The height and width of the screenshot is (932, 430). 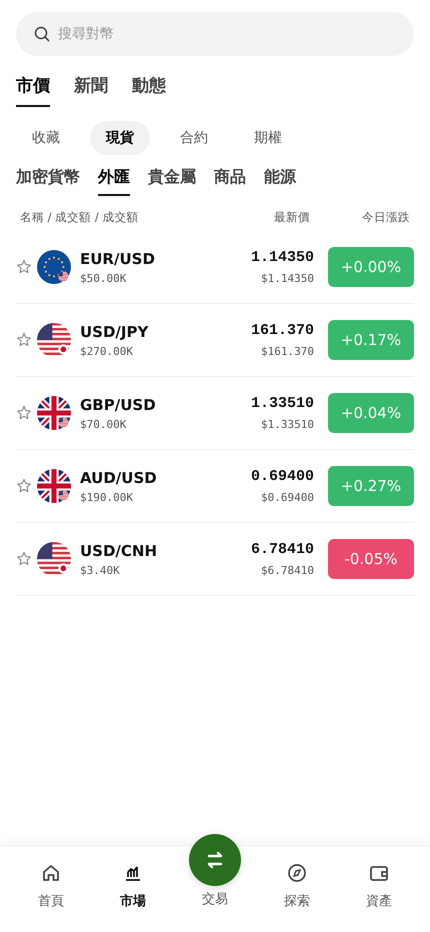 What do you see at coordinates (297, 873) in the screenshot?
I see `compass-icon` at bounding box center [297, 873].